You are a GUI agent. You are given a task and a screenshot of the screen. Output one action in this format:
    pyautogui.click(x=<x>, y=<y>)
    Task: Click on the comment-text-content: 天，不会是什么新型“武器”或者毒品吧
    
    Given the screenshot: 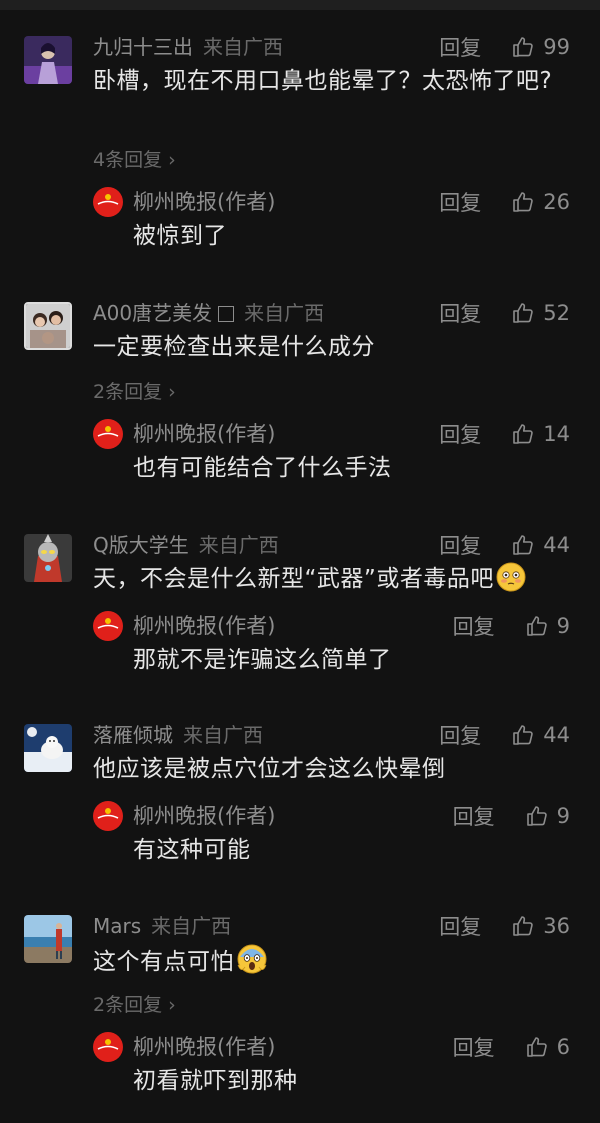 What is the action you would take?
    pyautogui.click(x=293, y=579)
    